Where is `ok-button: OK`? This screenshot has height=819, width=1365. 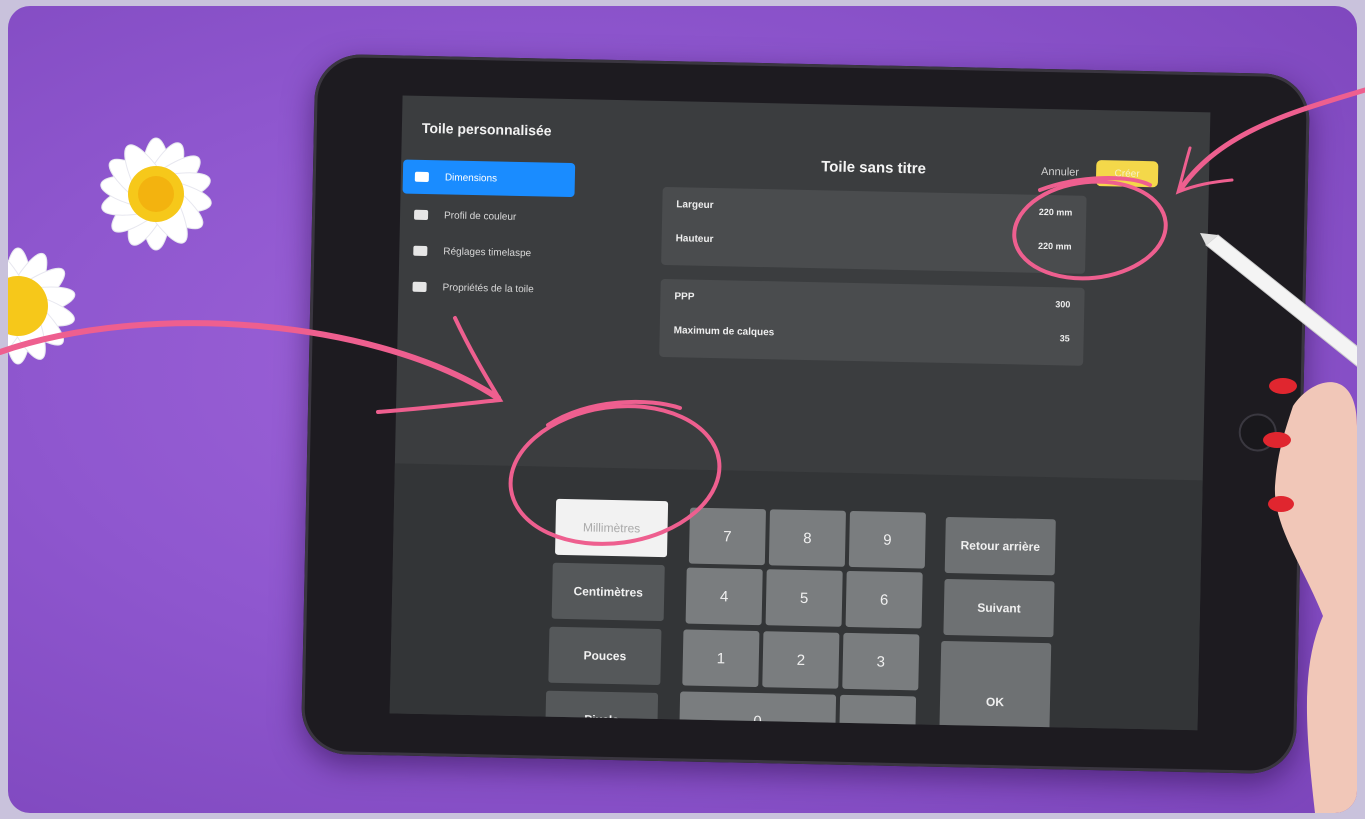
ok-button: OK is located at coordinates (995, 685).